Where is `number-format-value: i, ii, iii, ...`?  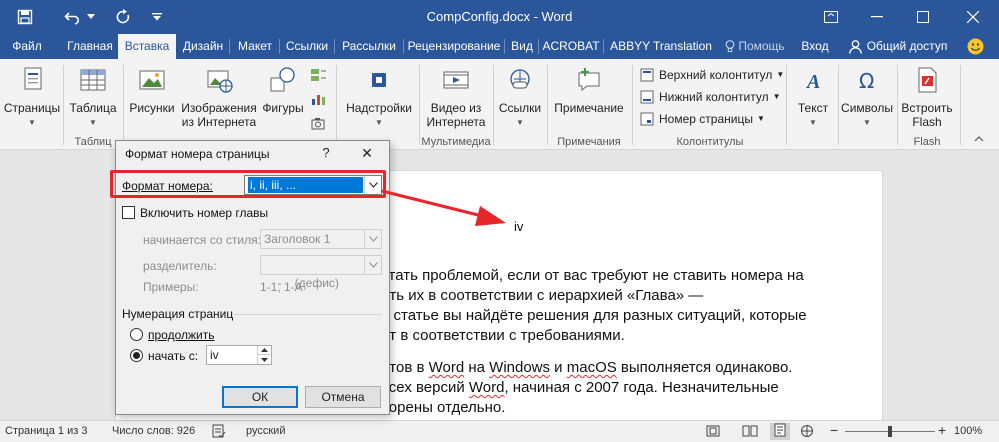
number-format-value: i, ii, iii, ... is located at coordinates (305, 185).